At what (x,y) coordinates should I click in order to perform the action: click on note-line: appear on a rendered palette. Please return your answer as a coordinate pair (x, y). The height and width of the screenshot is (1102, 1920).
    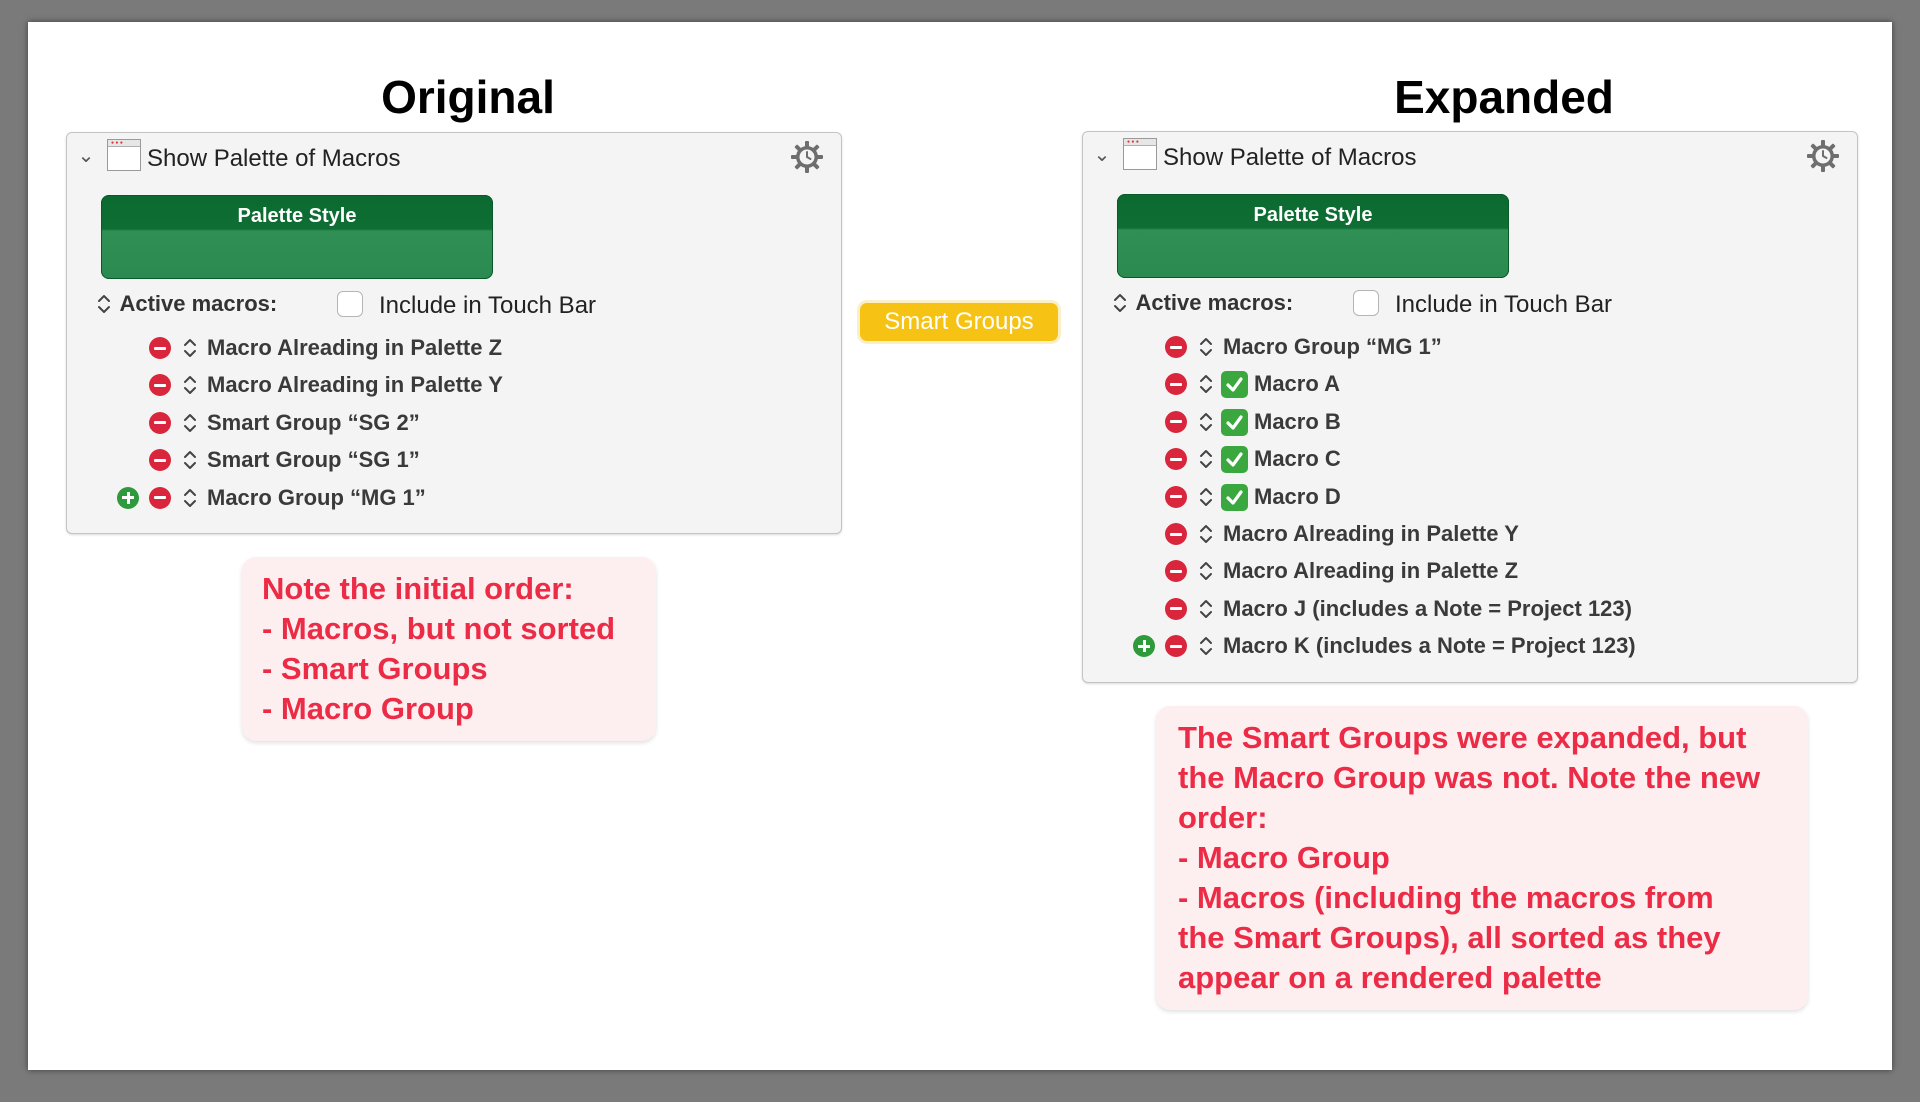
    Looking at the image, I should click on (1390, 977).